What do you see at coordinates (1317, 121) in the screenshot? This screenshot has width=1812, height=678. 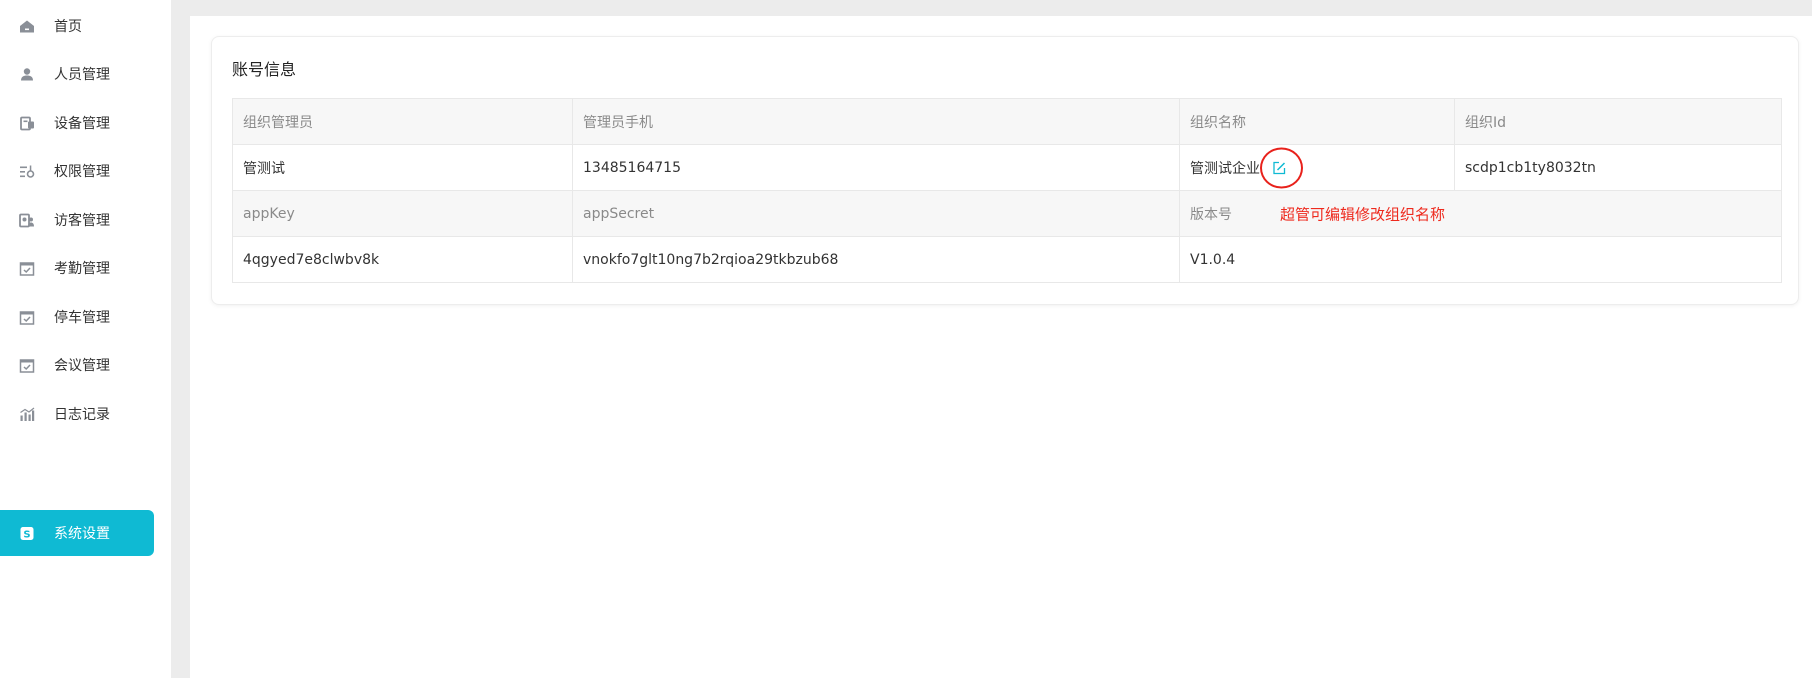 I see `header-org-name: 组织名称` at bounding box center [1317, 121].